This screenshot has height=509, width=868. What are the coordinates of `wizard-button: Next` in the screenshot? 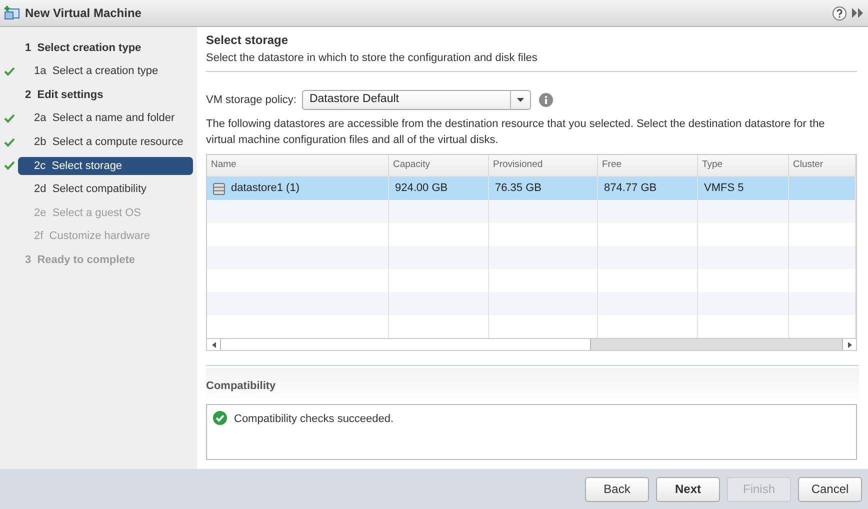 It's located at (688, 489).